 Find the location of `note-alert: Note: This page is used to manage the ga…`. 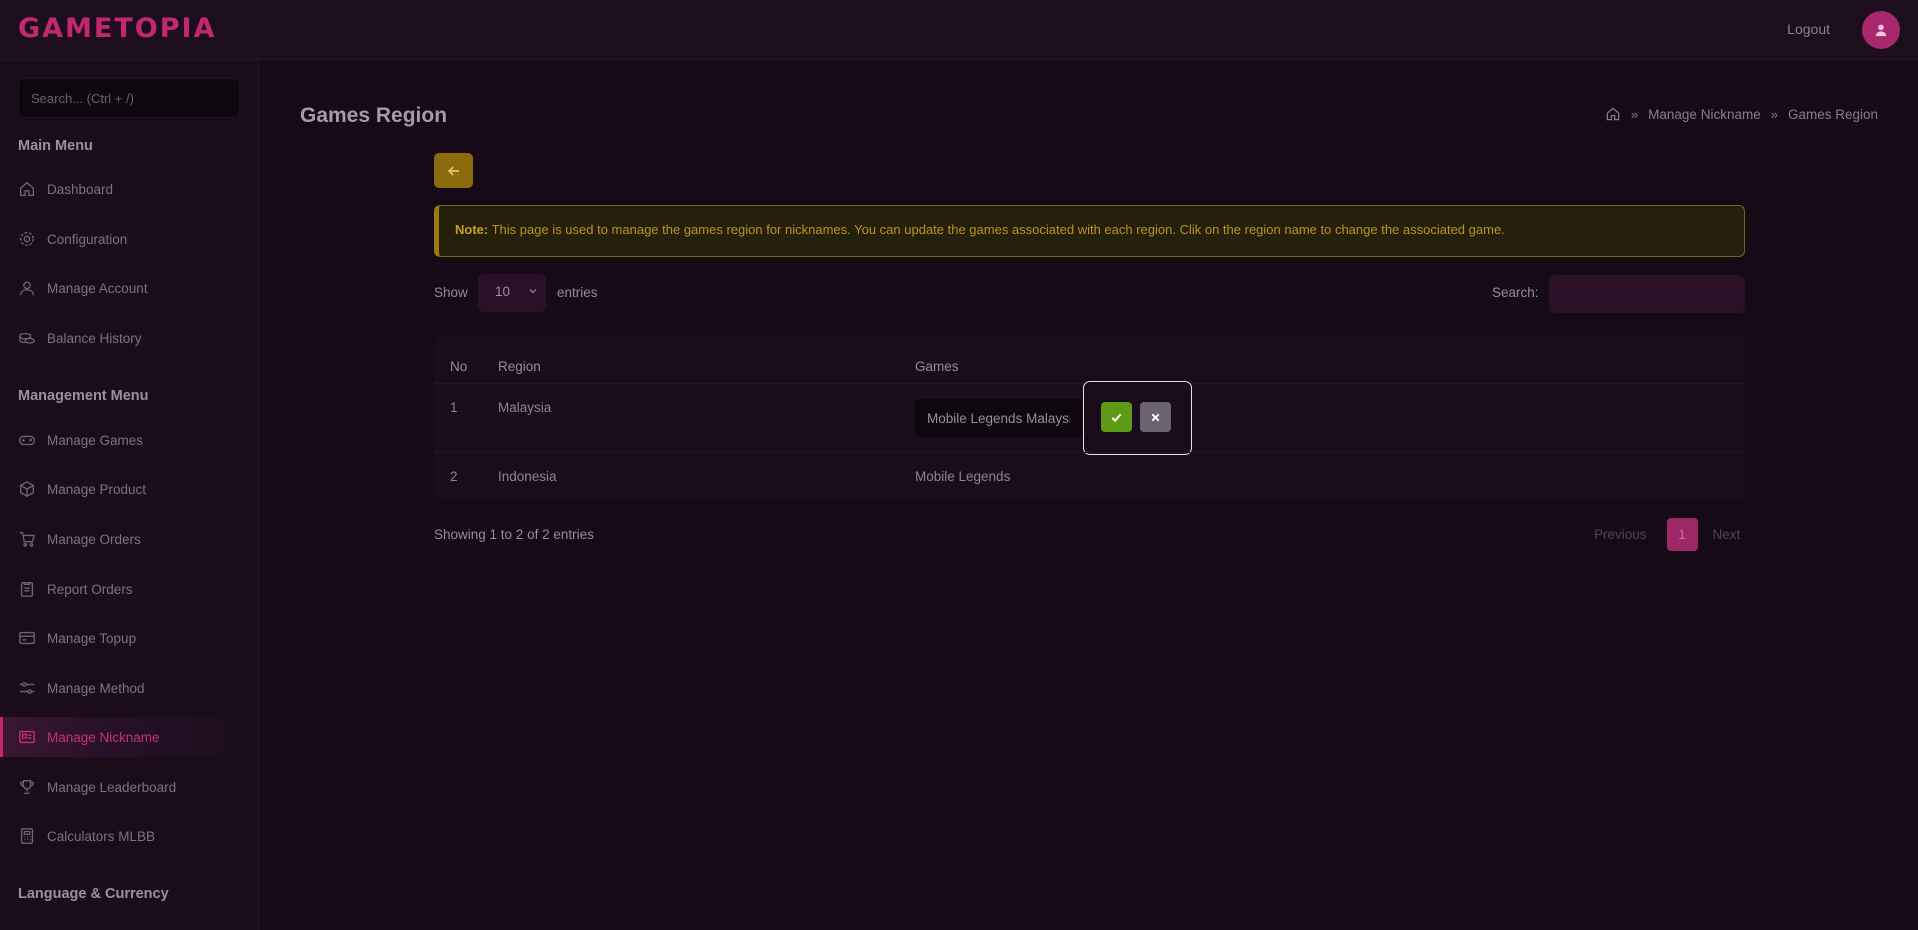

note-alert: Note: This page is used to manage the ga… is located at coordinates (1089, 231).